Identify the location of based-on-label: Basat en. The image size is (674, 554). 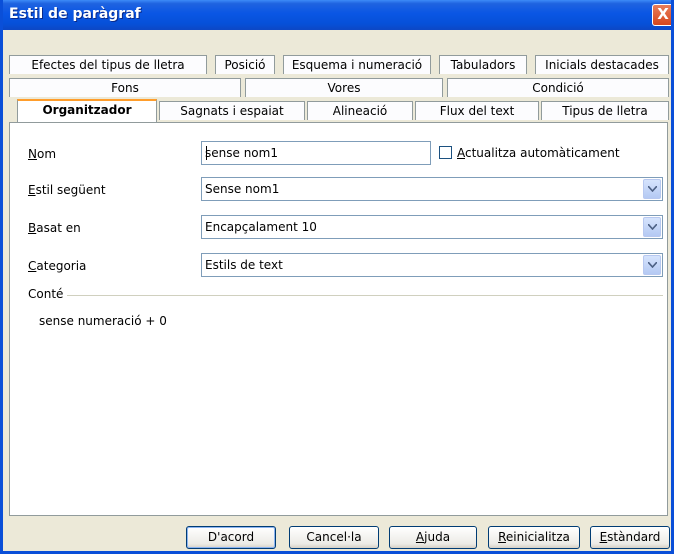
(54, 228).